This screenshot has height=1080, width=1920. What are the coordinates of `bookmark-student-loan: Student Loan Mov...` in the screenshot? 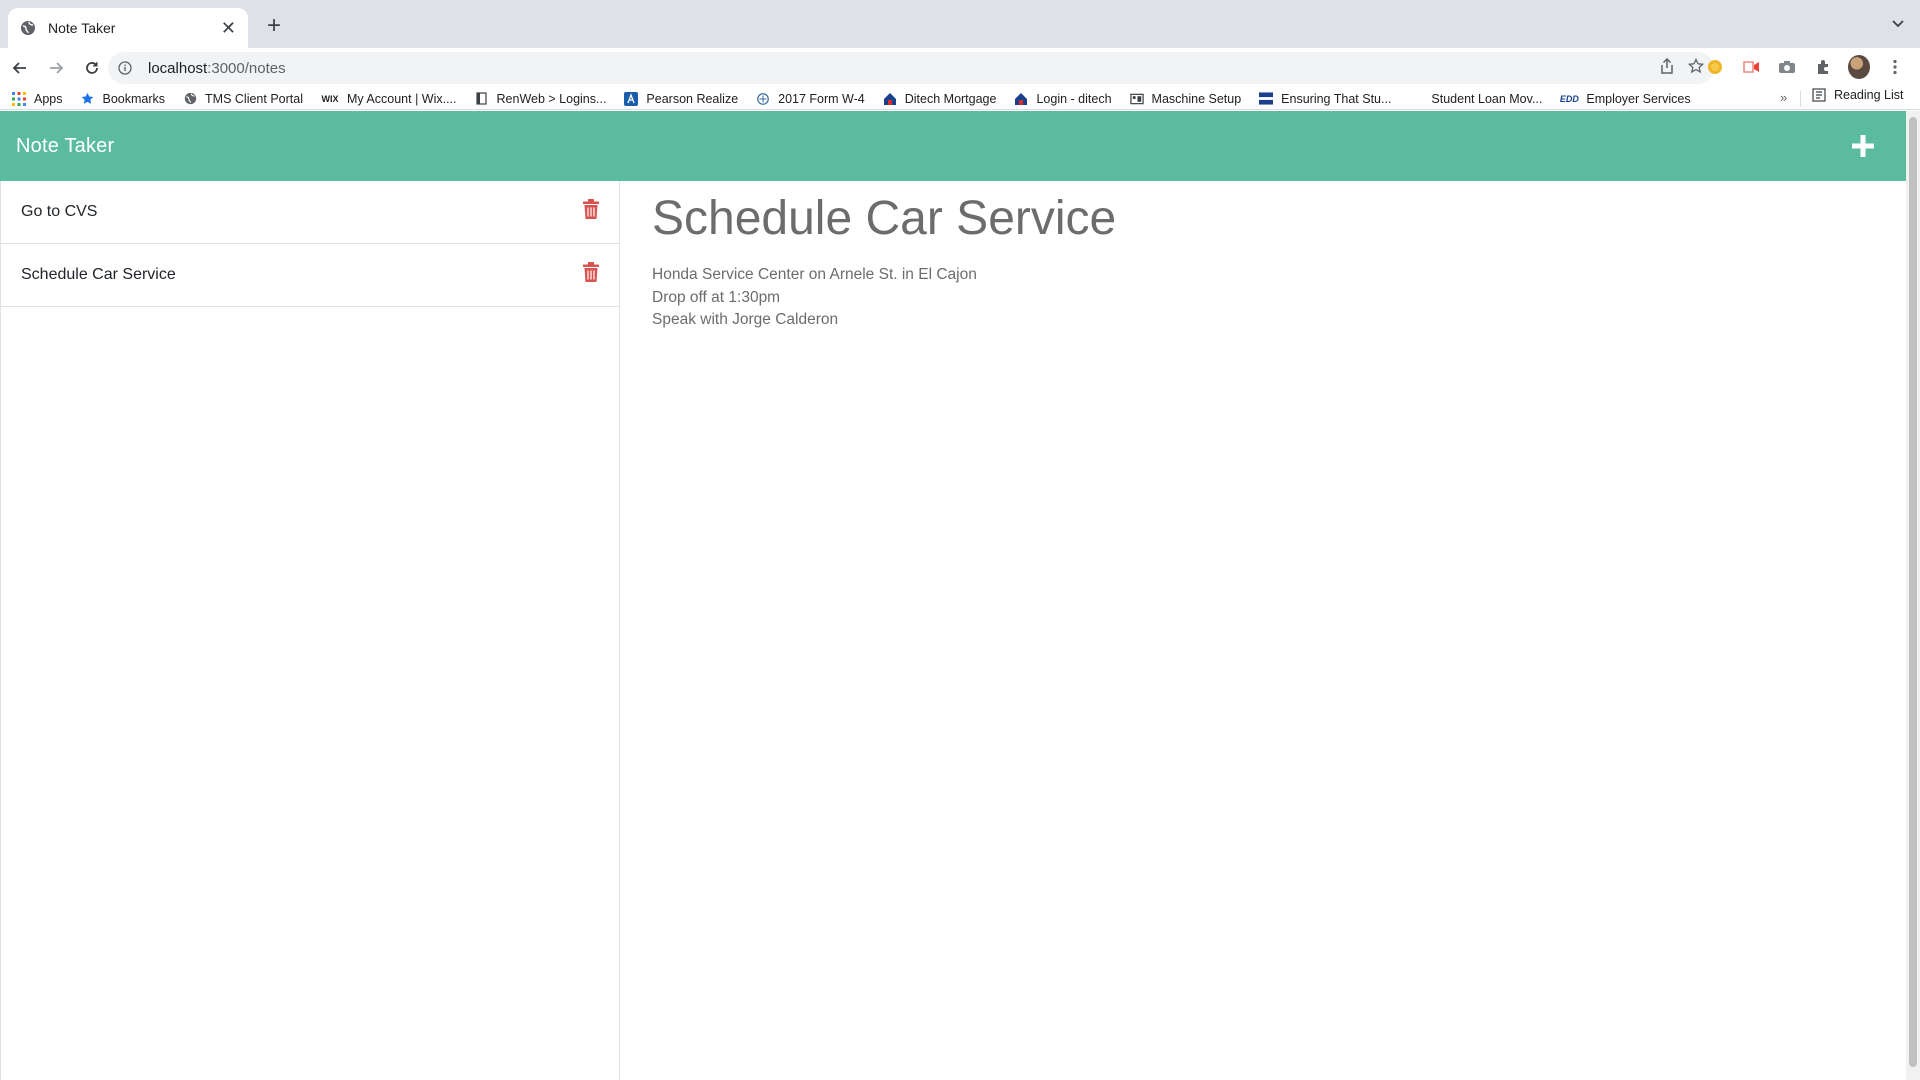 It's located at (1486, 99).